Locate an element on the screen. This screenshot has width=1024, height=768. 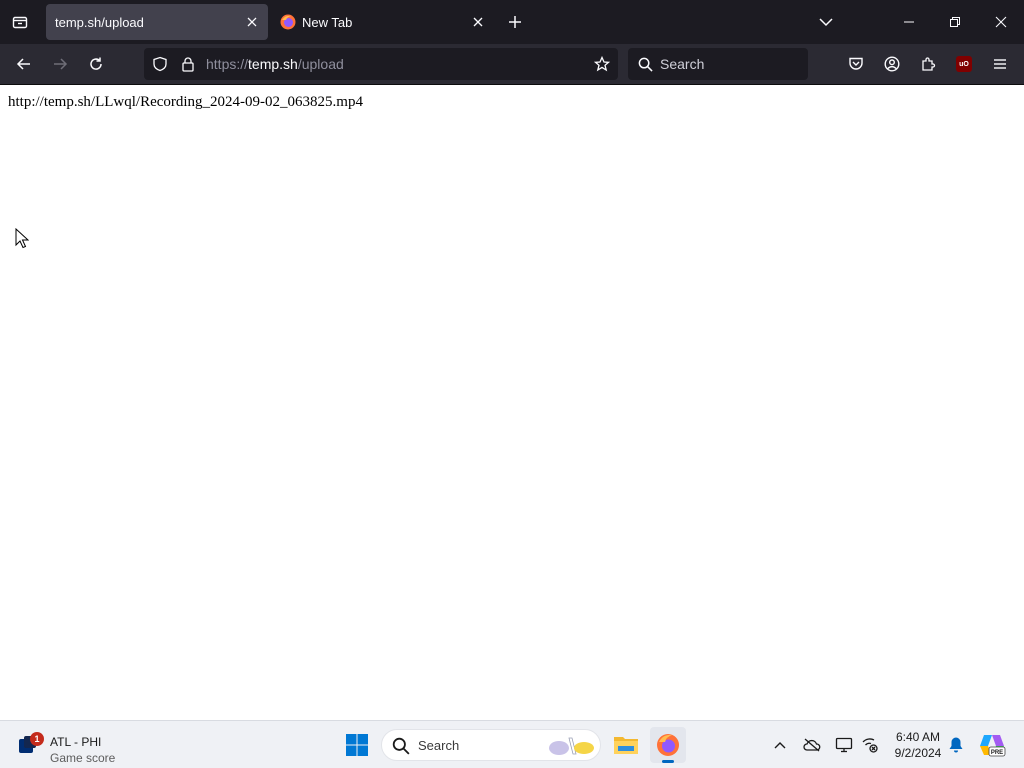
onedrive-tray-button is located at coordinates (812, 745).